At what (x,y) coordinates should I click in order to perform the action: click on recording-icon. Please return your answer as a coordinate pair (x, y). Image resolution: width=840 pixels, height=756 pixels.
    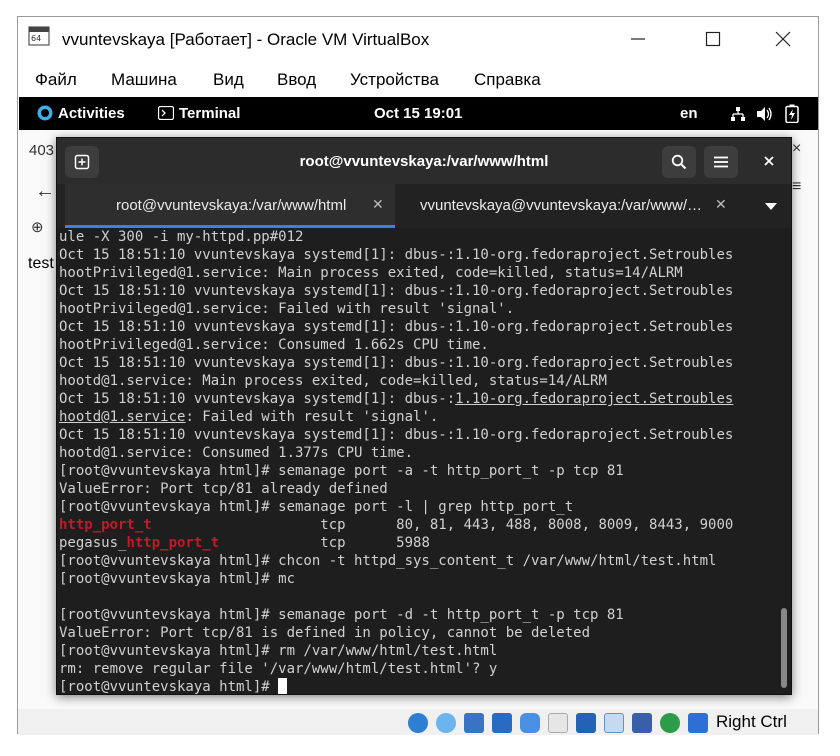
    Looking at the image, I should click on (614, 723).